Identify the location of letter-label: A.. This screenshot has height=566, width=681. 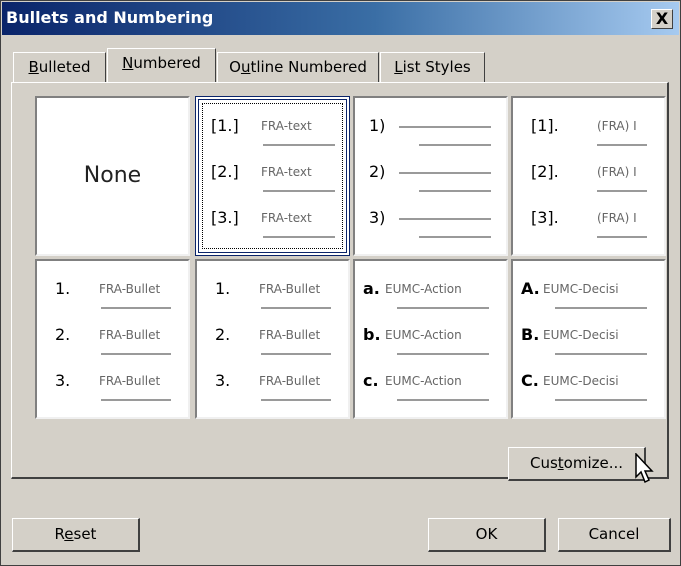
(530, 288).